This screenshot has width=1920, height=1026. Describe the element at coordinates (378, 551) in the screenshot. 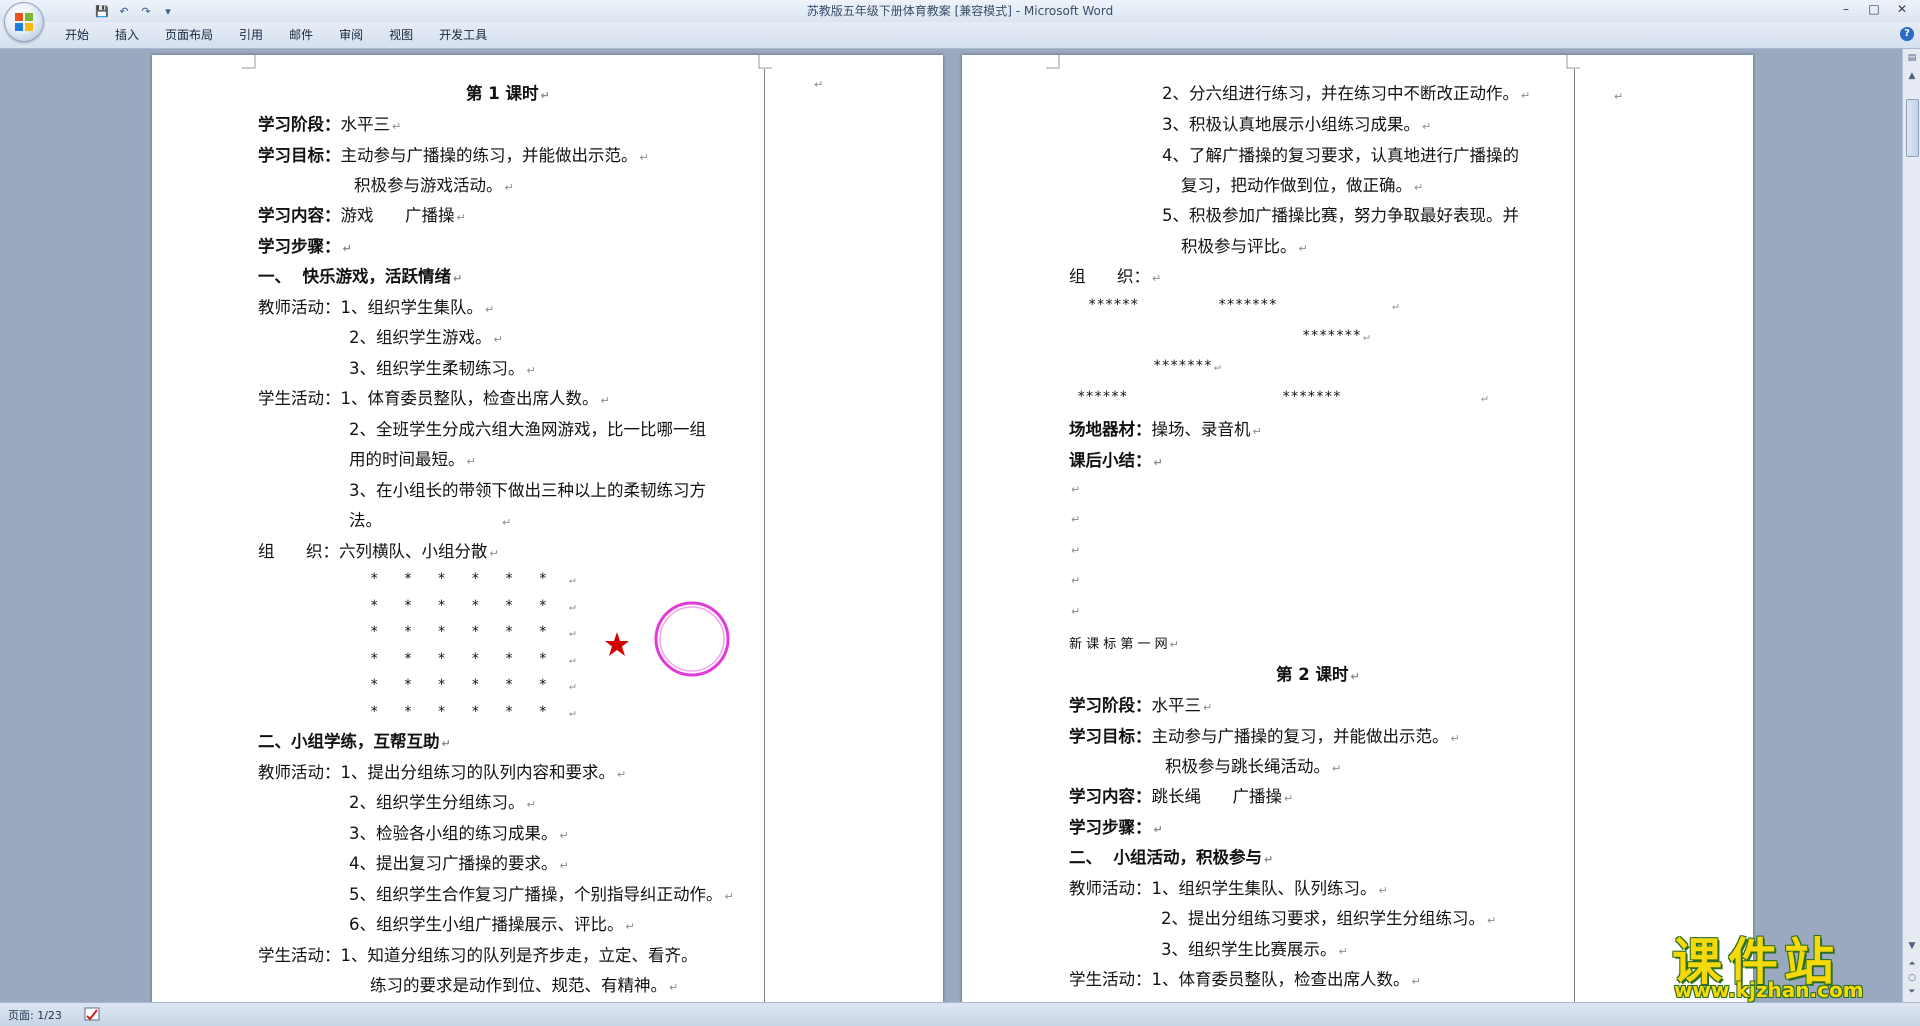

I see `organization-row: 组 织：六列横队、小组分散 ↵` at that location.